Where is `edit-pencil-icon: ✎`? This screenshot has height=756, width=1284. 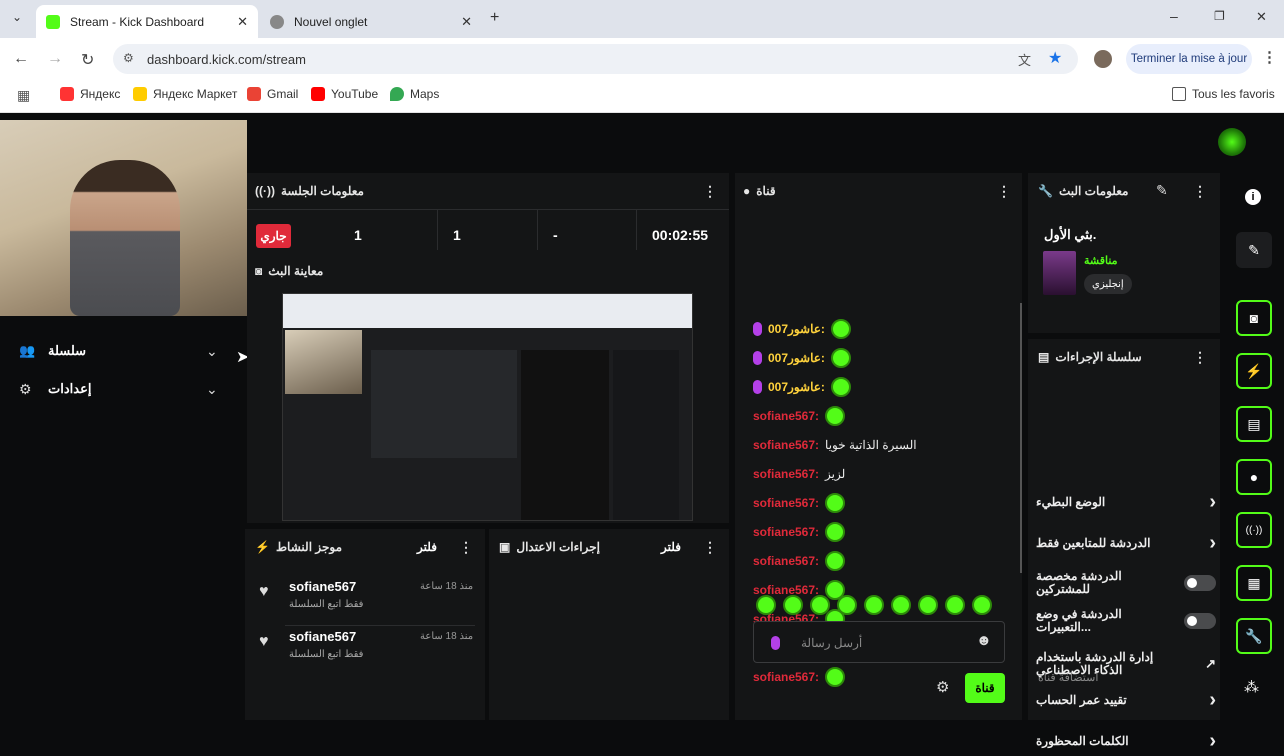
edit-pencil-icon: ✎ is located at coordinates (1162, 190).